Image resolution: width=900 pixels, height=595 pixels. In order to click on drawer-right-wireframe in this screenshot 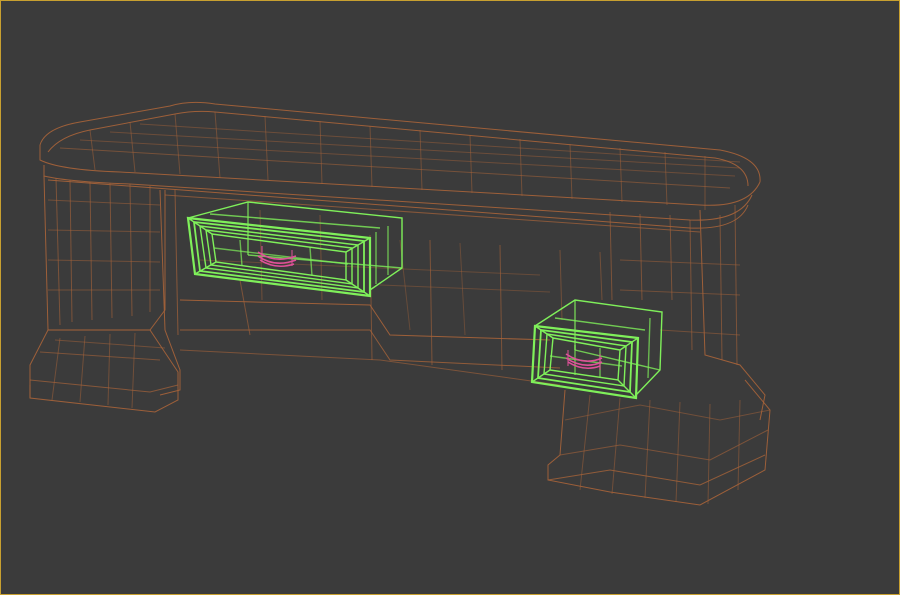, I will do `click(596, 349)`.